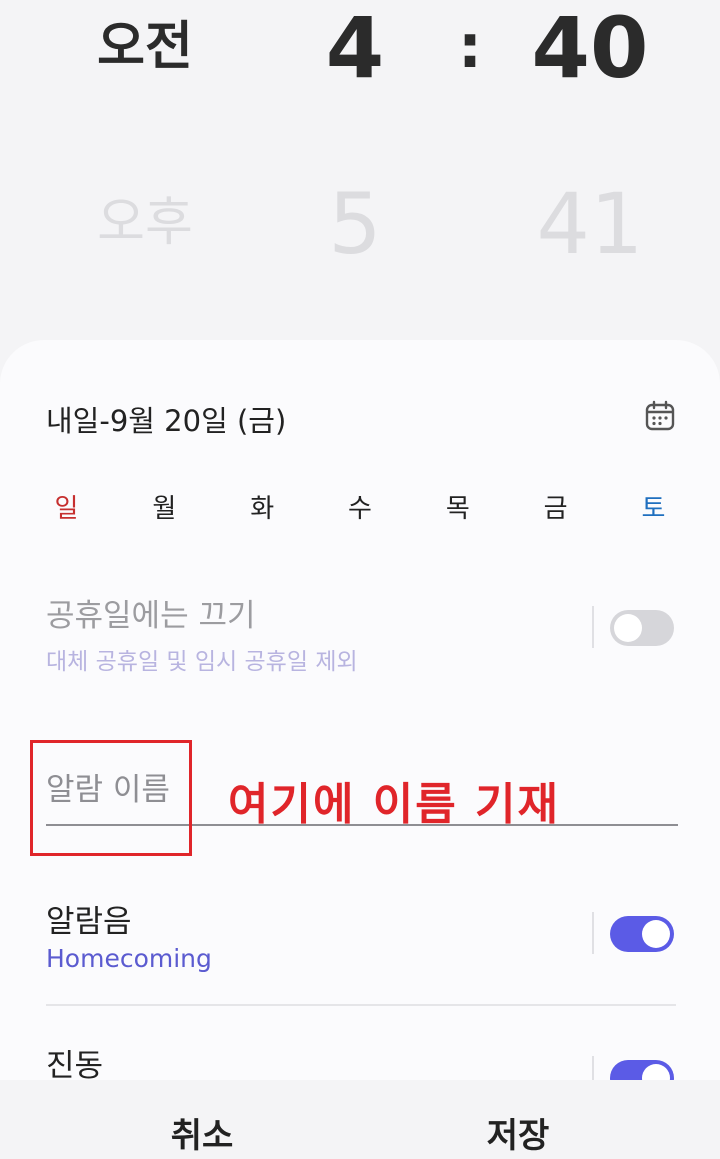 The image size is (720, 1159). What do you see at coordinates (202, 1132) in the screenshot?
I see `cancel-button: 취소` at bounding box center [202, 1132].